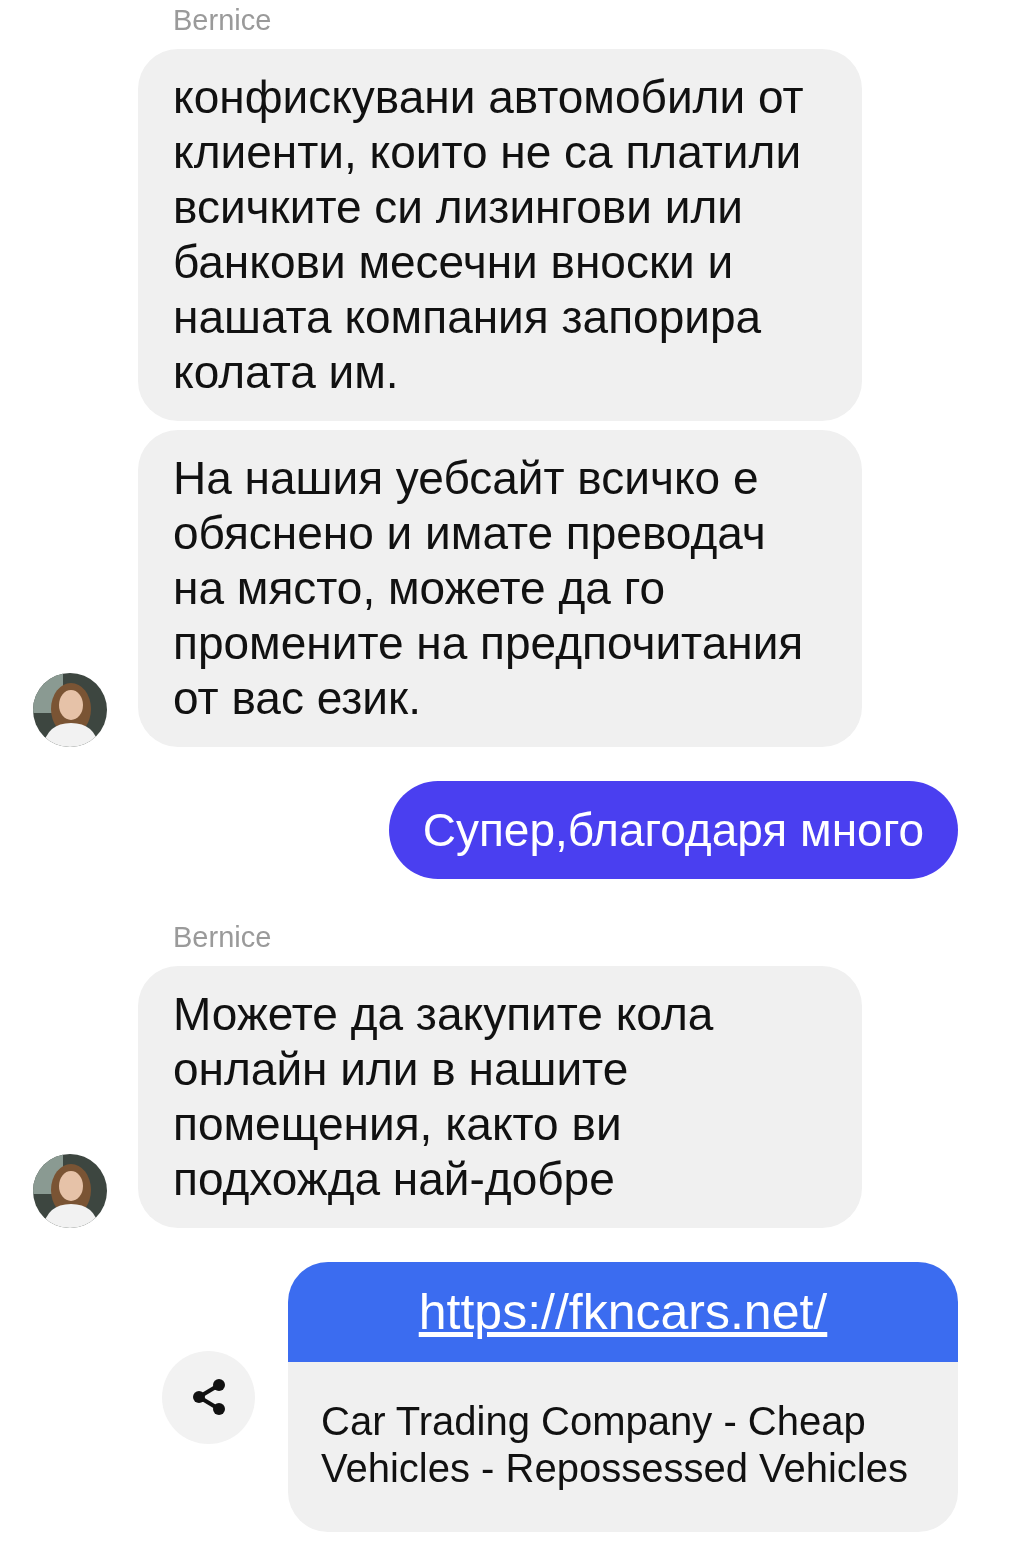 This screenshot has width=1024, height=1542. I want to click on link-preview-card: https://fkncars.net/ Car Trading Company - Cheap Vehicles - Repossessed Vehicles, so click(623, 1397).